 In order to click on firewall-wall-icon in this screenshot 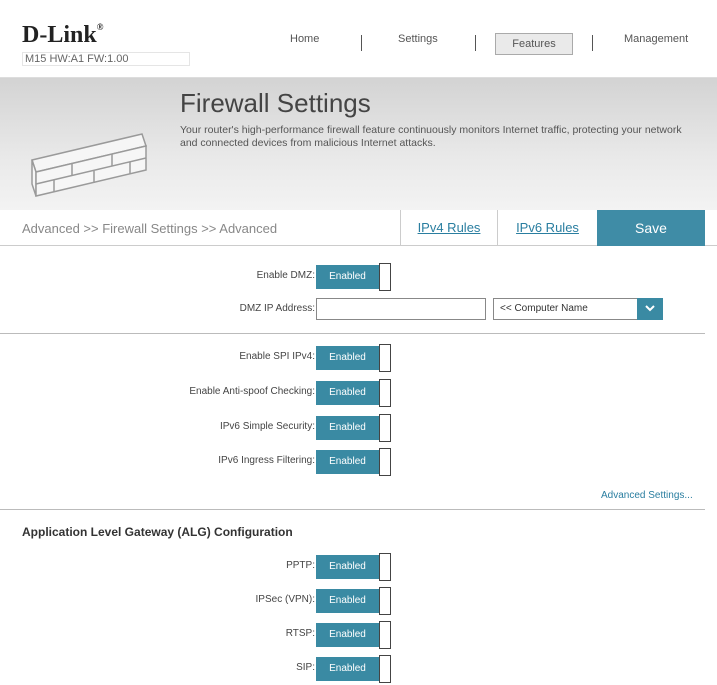, I will do `click(89, 165)`.